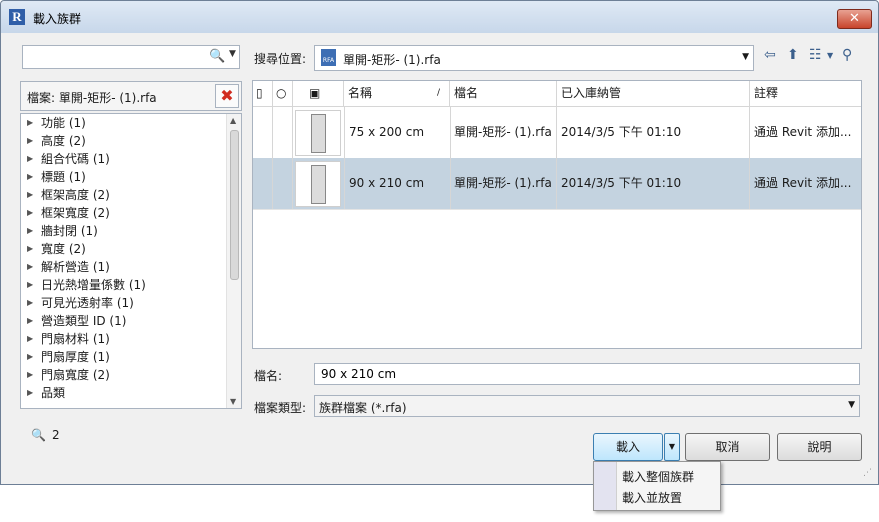 The height and width of the screenshot is (522, 879). What do you see at coordinates (328, 57) in the screenshot?
I see `rfa-file-icon: RFA` at bounding box center [328, 57].